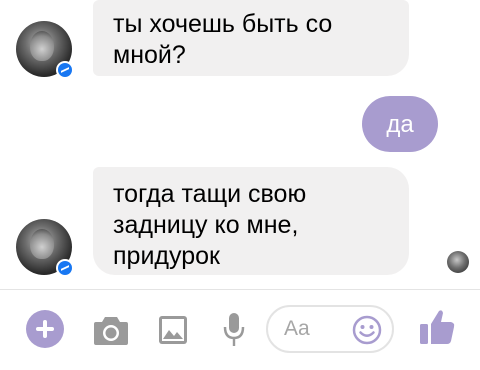 The height and width of the screenshot is (370, 480). Describe the element at coordinates (111, 330) in the screenshot. I see `camera-icon` at that location.